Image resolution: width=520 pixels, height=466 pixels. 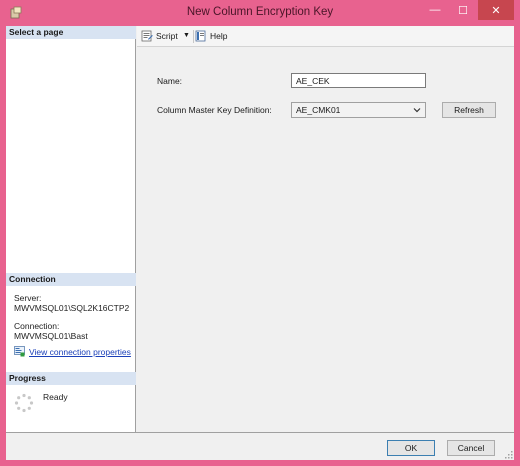 What do you see at coordinates (55, 397) in the screenshot?
I see `progress-status: Ready` at bounding box center [55, 397].